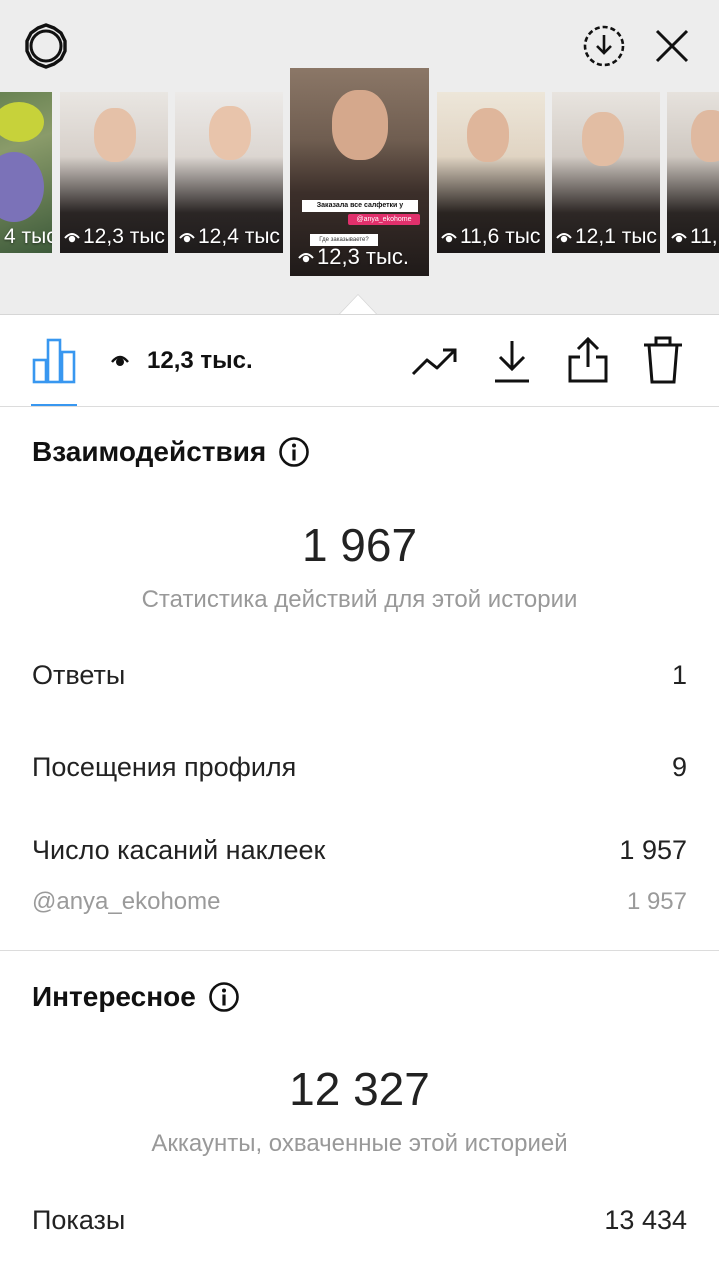 The height and width of the screenshot is (1280, 719). What do you see at coordinates (606, 172) in the screenshot?
I see `story-thumbnail: 12,1 тыс` at bounding box center [606, 172].